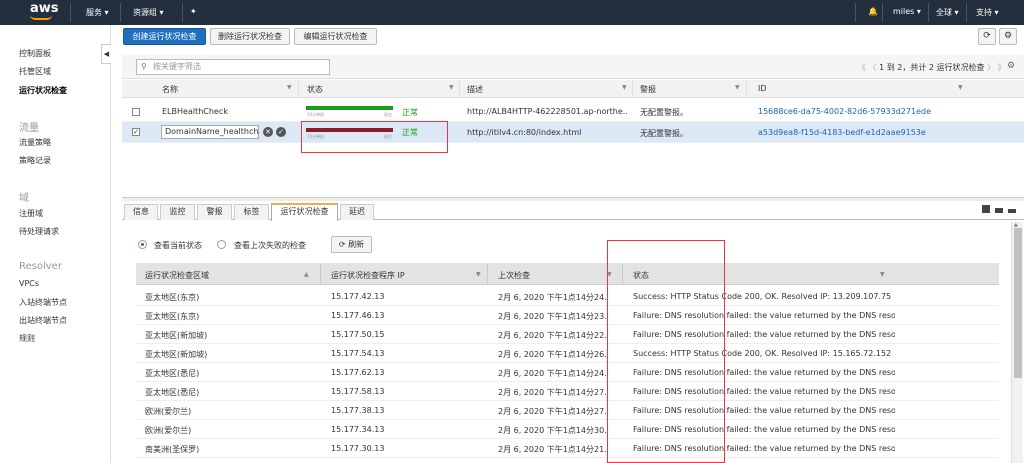 The width and height of the screenshot is (1024, 463). I want to click on table-settings-gear-icon: ⚙, so click(1011, 66).